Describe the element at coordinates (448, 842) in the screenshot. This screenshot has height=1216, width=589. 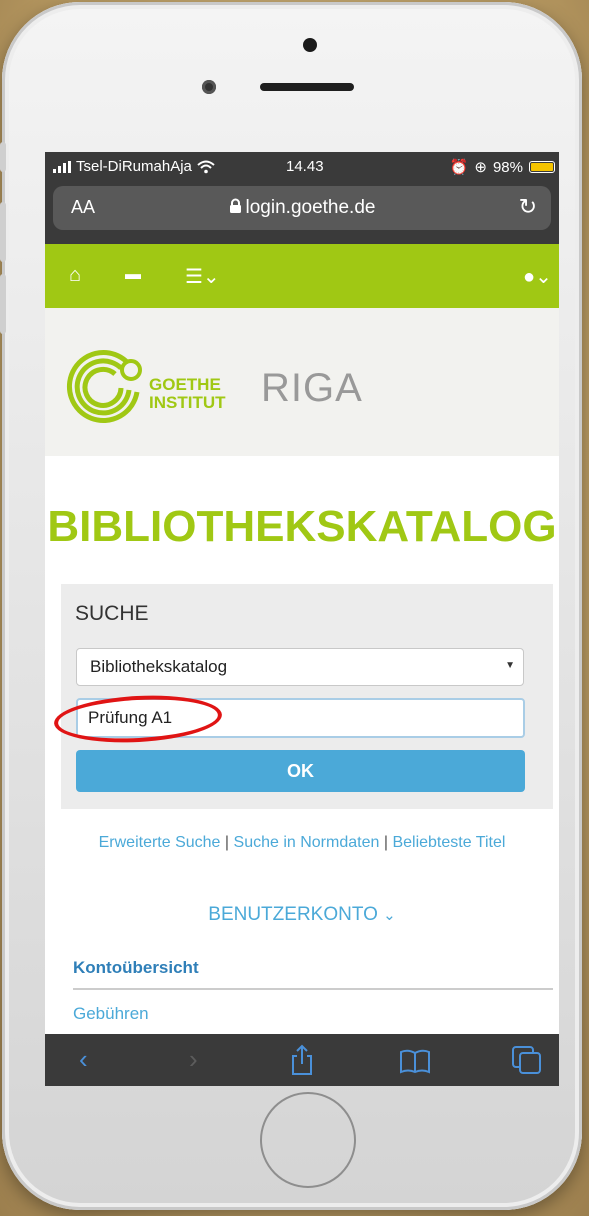
I see `popular-titles-link: Beliebteste Titel` at that location.